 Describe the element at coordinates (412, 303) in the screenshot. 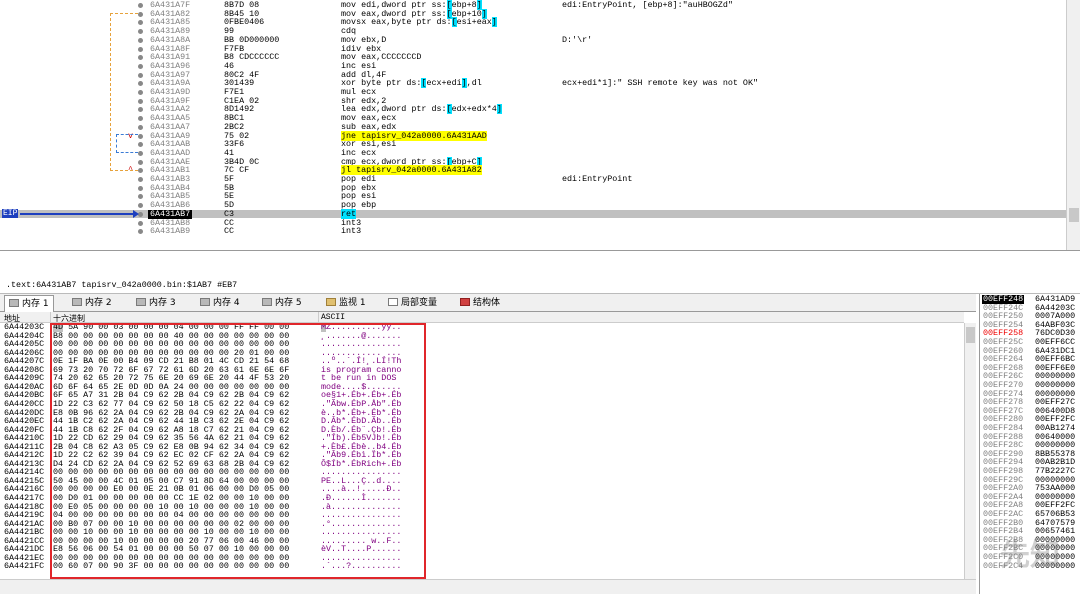

I see `tab-locals: 局部变量` at that location.